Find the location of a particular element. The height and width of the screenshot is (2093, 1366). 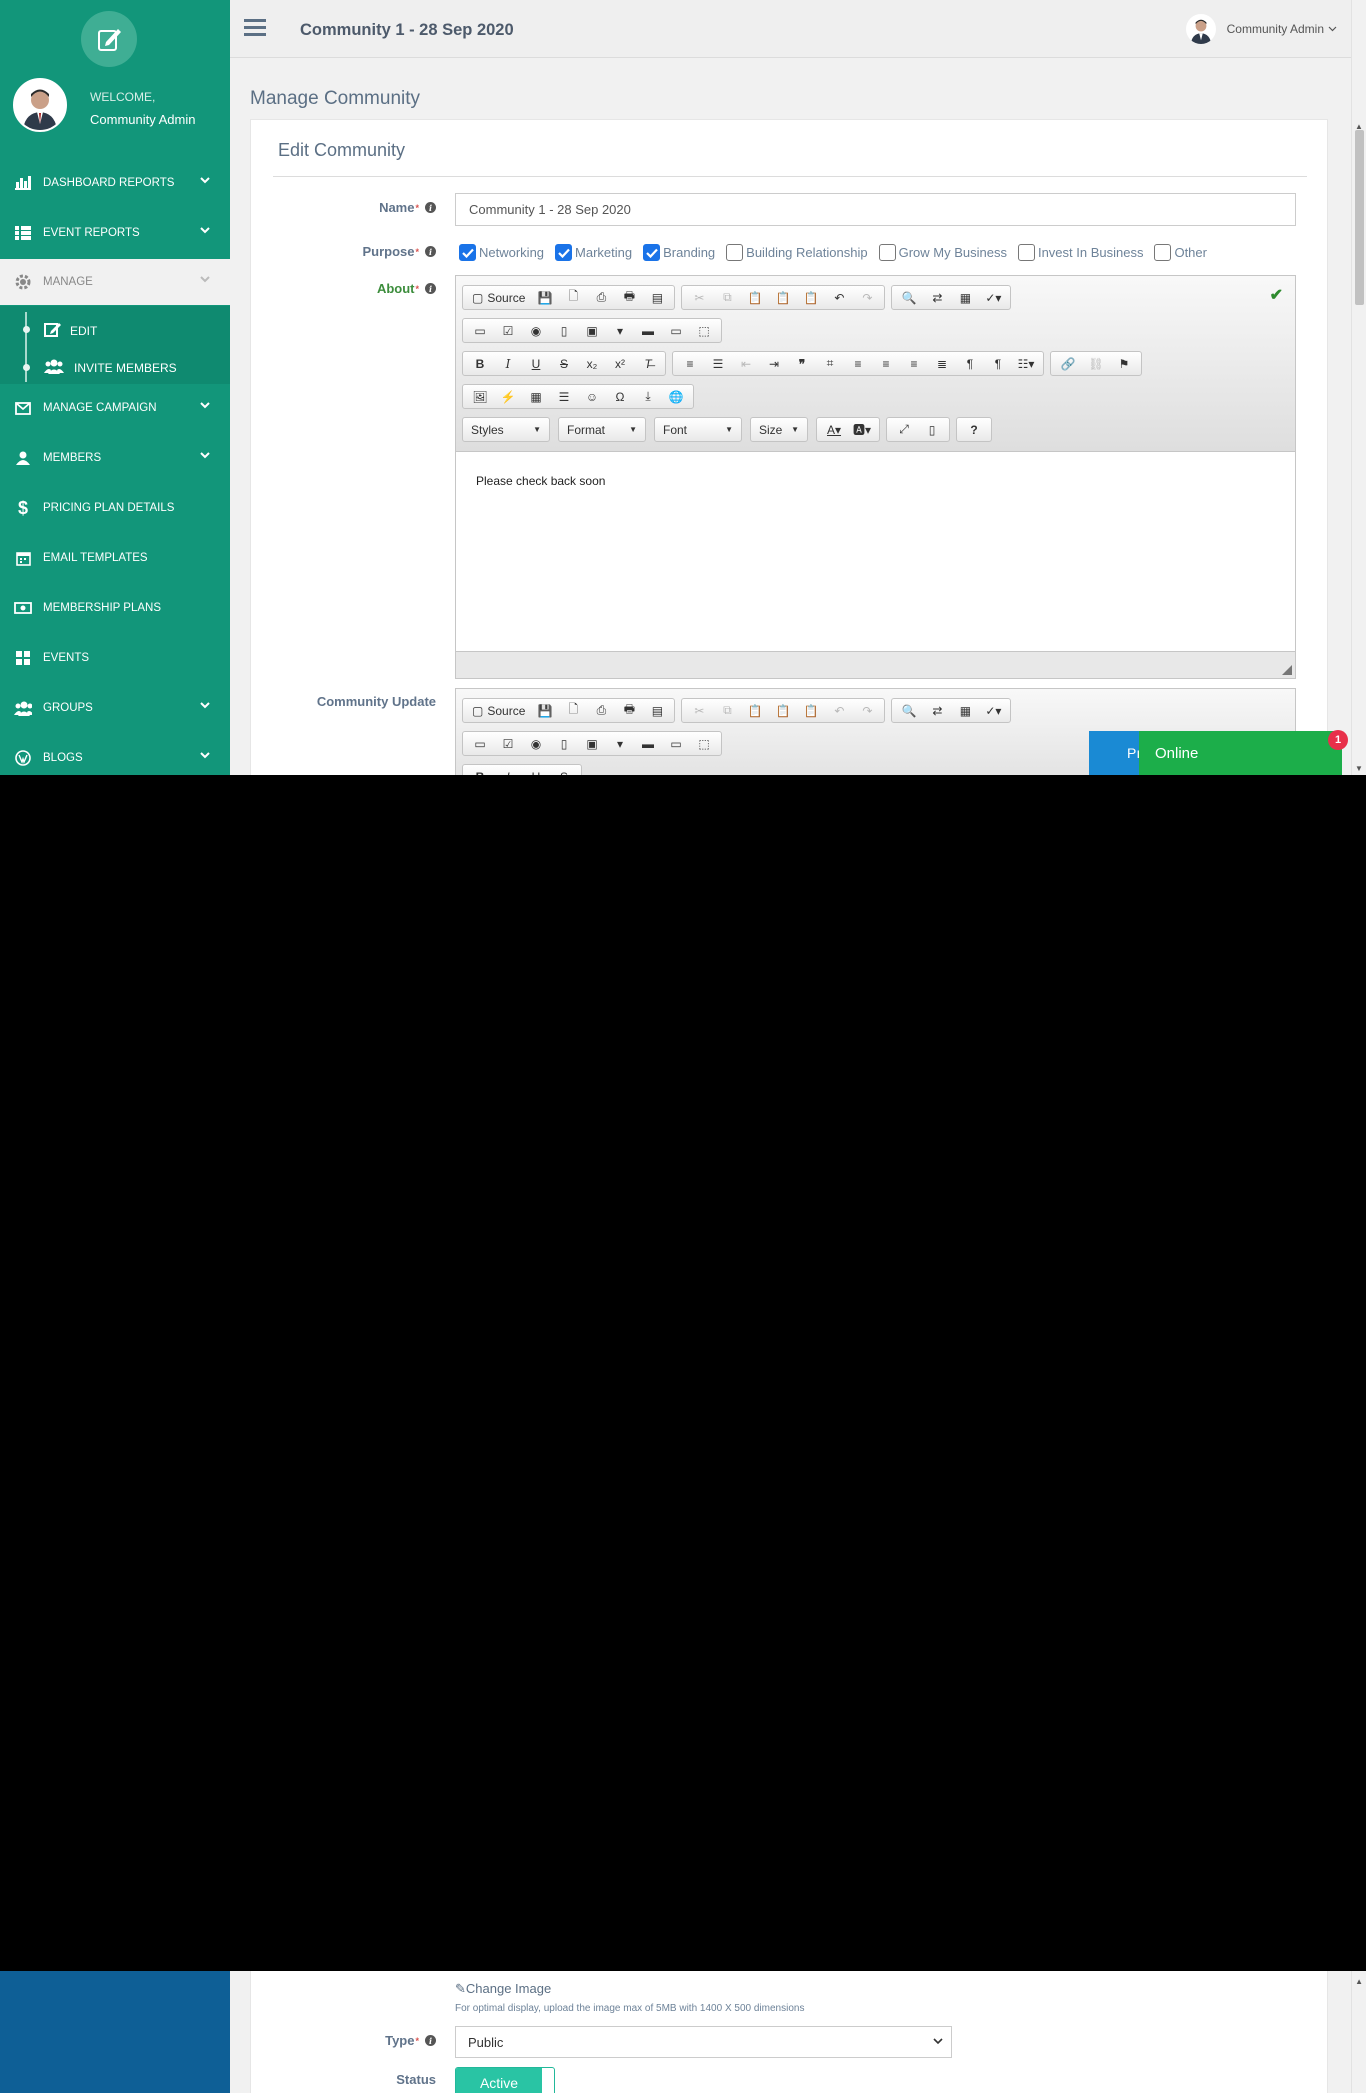

page-scrollbar: ▲ ▼ is located at coordinates (1358, 387).